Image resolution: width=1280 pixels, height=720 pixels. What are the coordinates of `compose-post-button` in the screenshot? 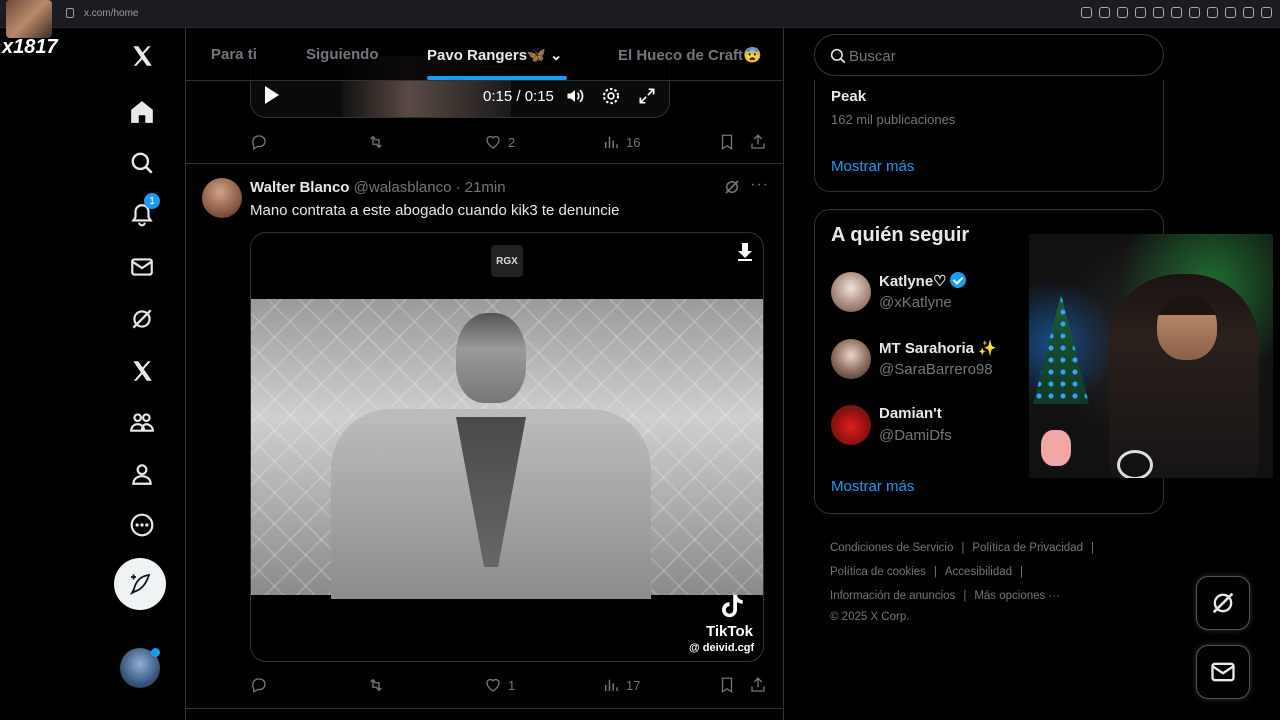 It's located at (140, 584).